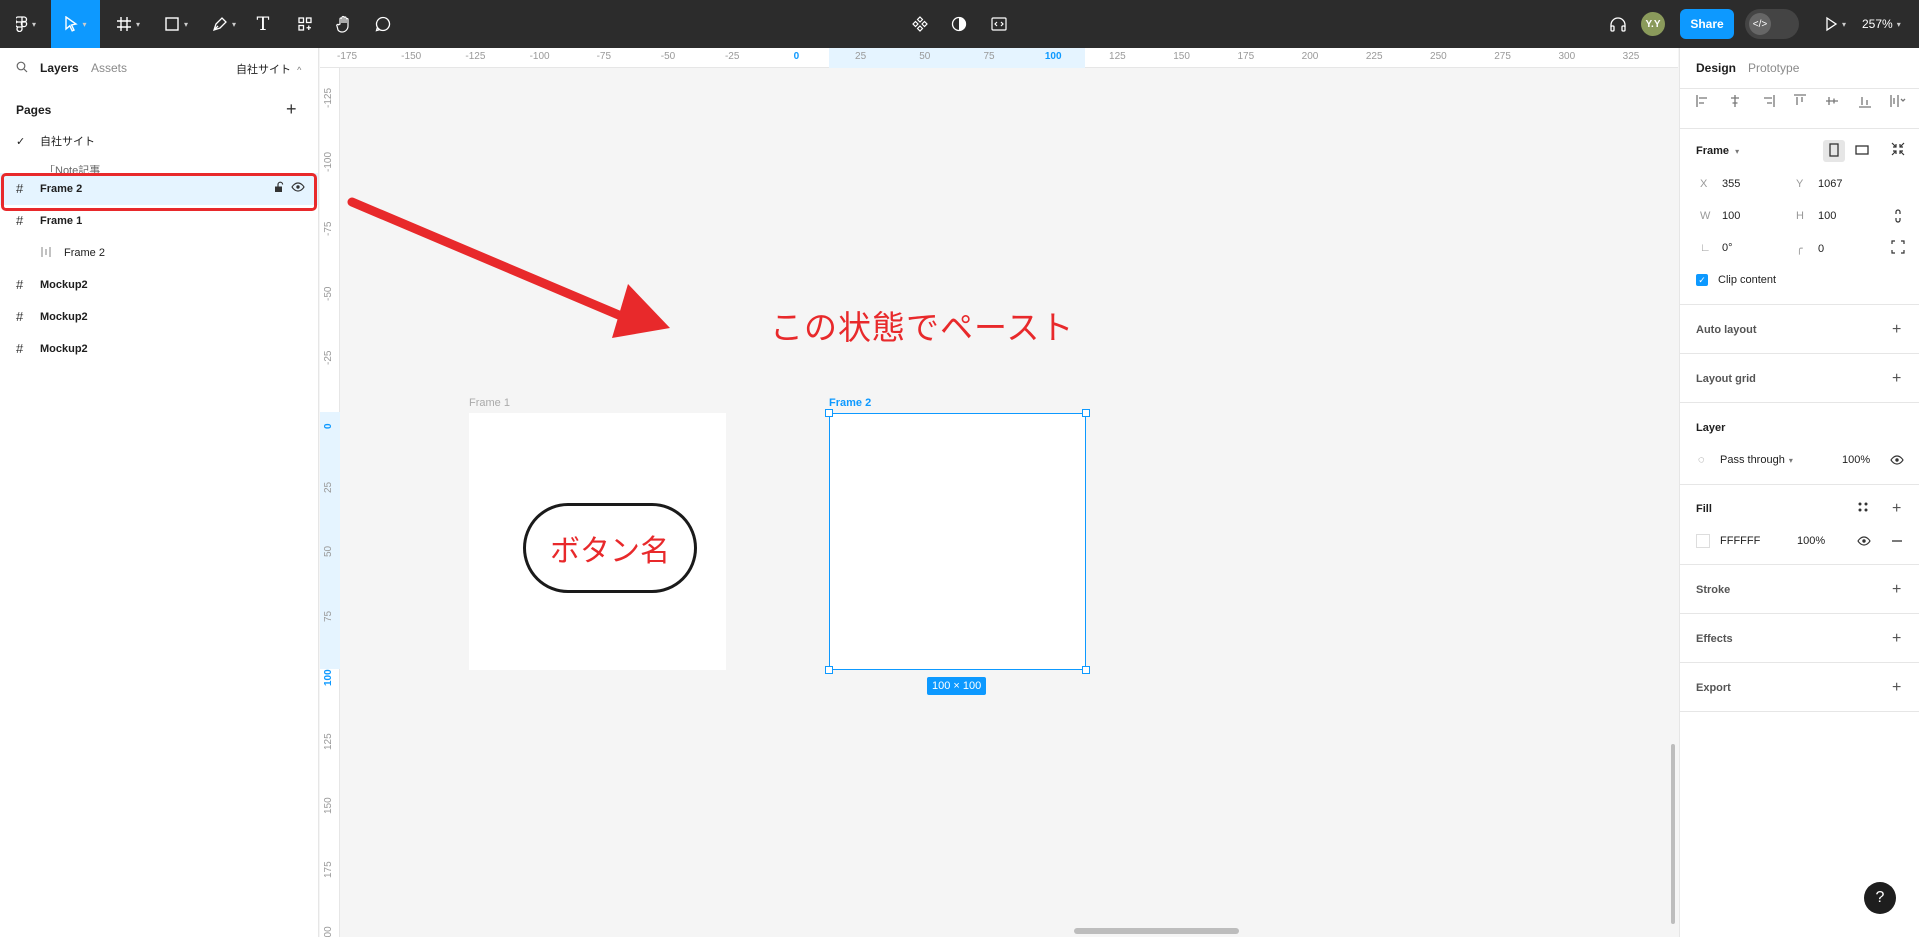  What do you see at coordinates (1810, 249) in the screenshot?
I see `corner-radius-field: ╭ 0` at bounding box center [1810, 249].